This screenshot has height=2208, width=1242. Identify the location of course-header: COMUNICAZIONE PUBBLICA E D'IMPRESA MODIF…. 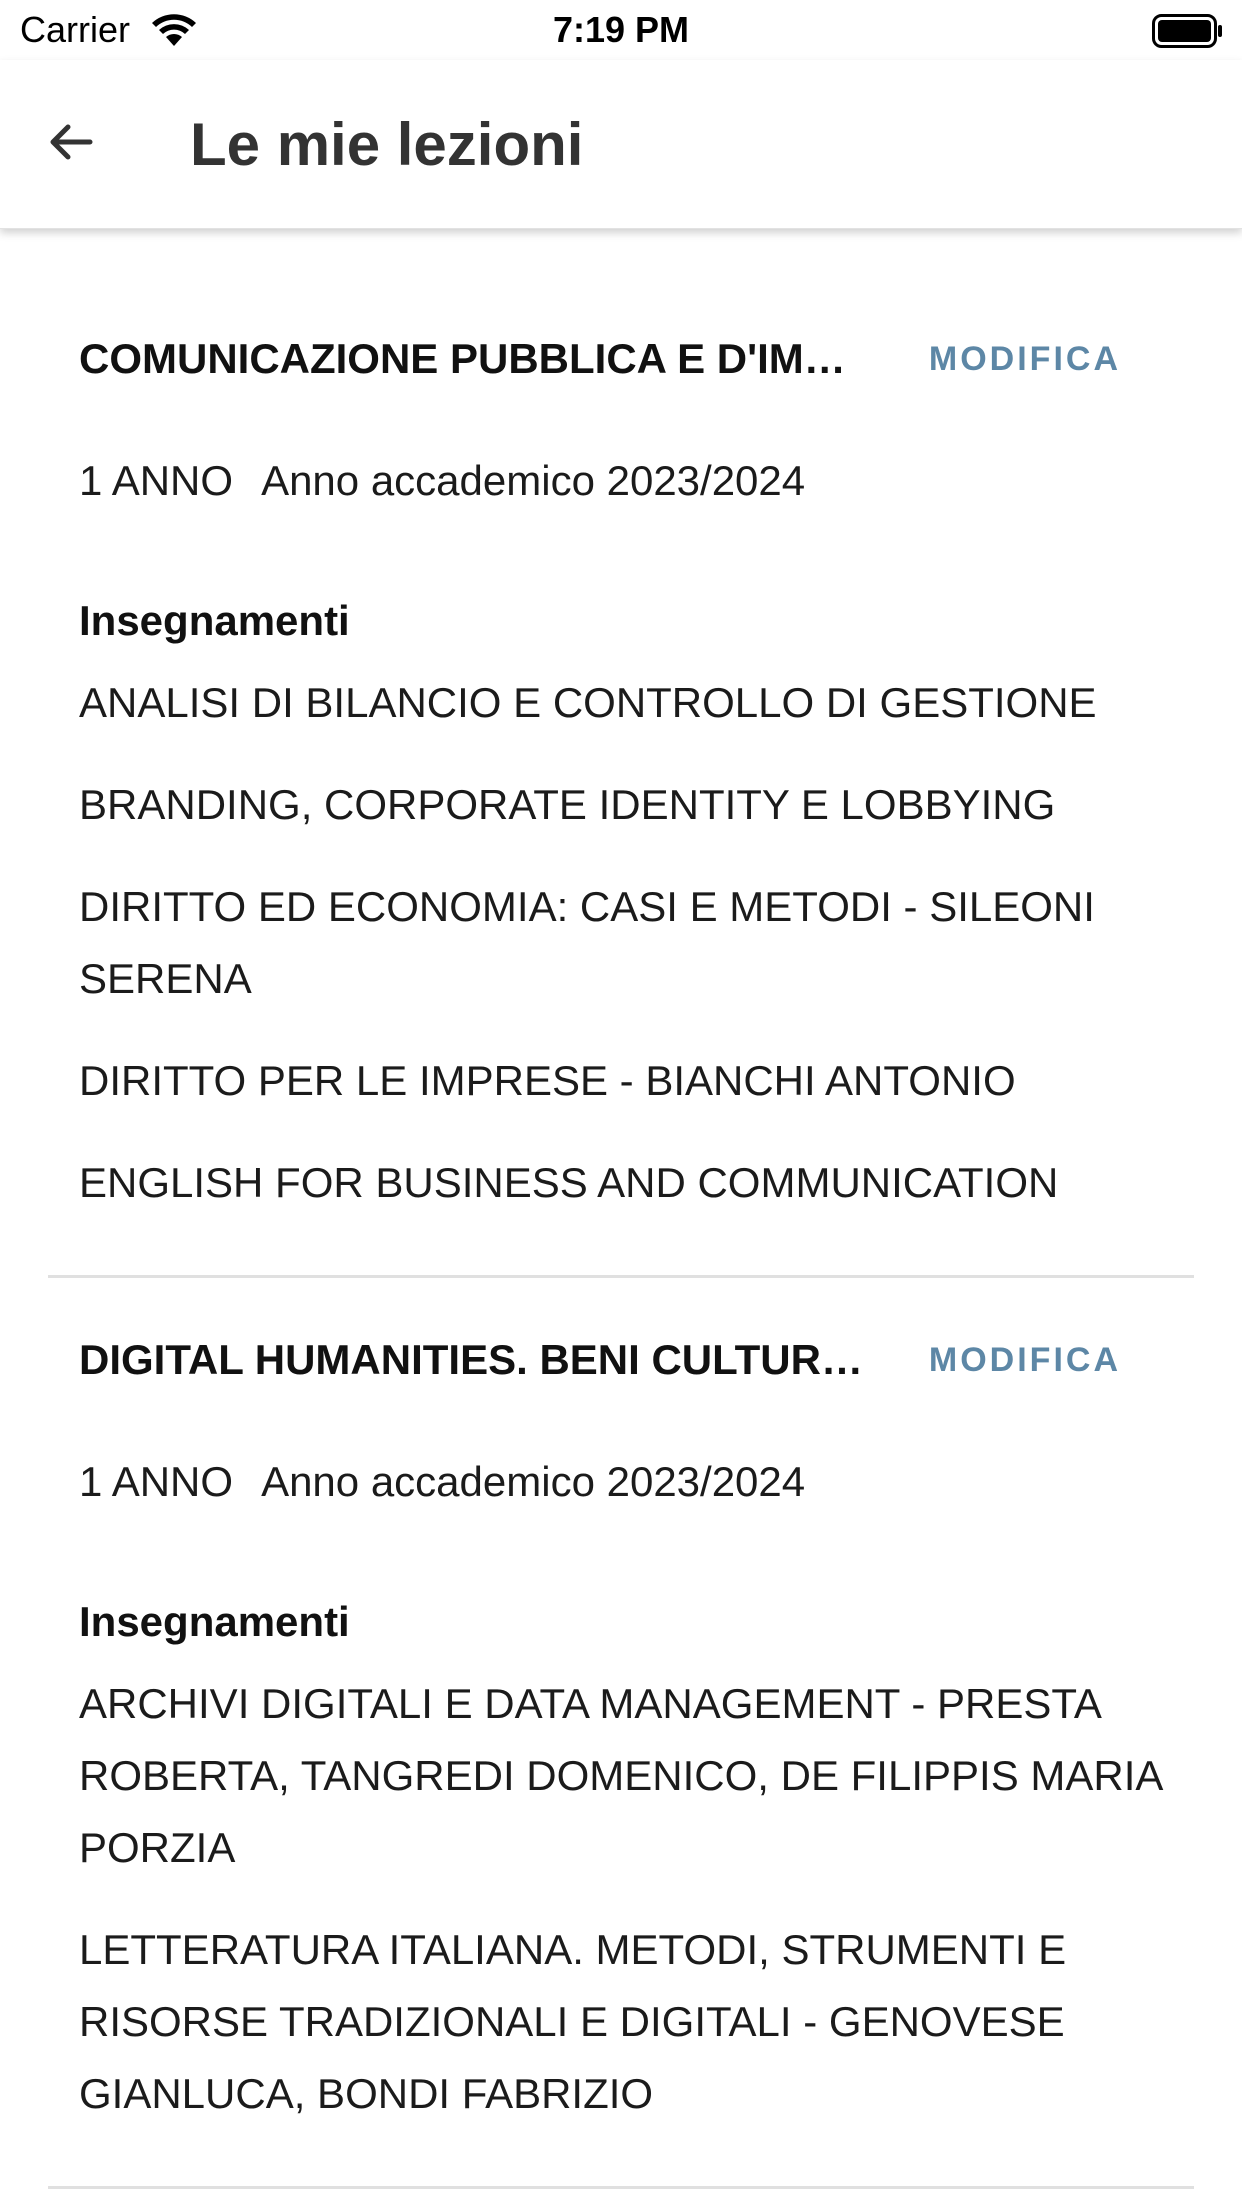
(621, 305).